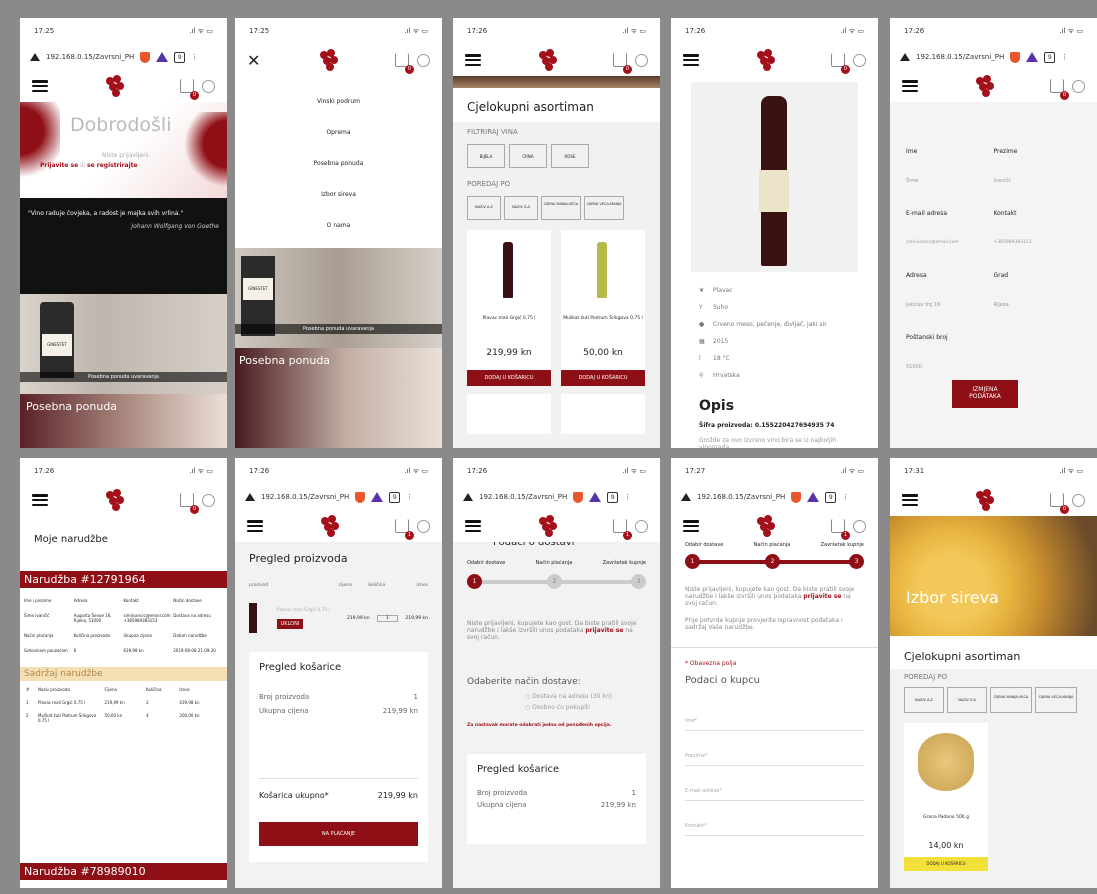 The height and width of the screenshot is (894, 1097). What do you see at coordinates (570, 156) in the screenshot?
I see `filter-rose: ROSE` at bounding box center [570, 156].